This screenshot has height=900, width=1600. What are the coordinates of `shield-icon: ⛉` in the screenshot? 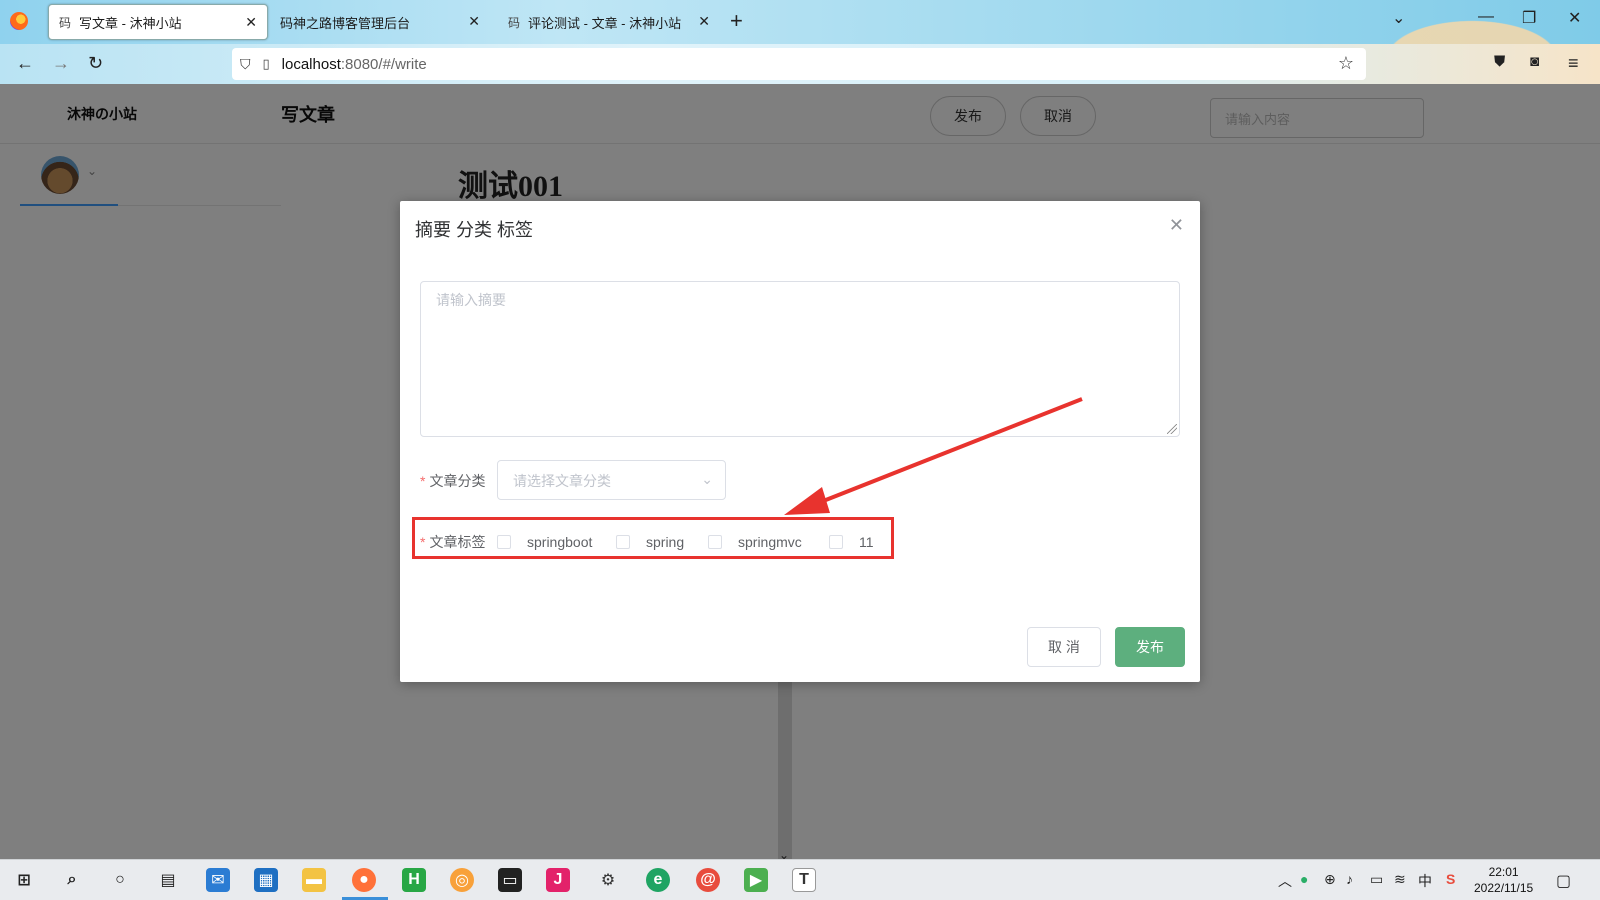 It's located at (245, 64).